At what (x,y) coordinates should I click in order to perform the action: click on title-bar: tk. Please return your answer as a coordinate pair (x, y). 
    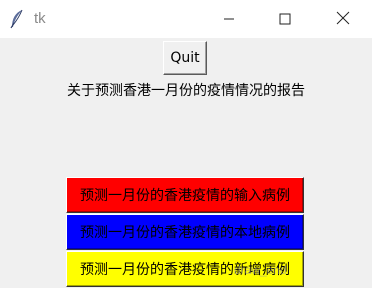
    Looking at the image, I should click on (186, 19).